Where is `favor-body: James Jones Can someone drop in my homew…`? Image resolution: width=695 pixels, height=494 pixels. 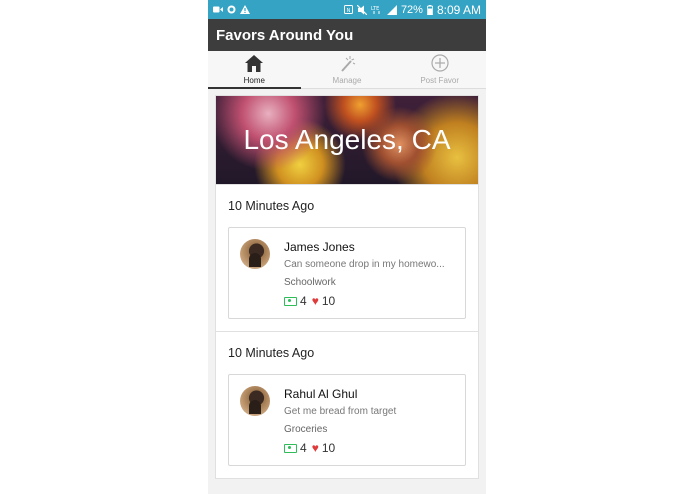 favor-body: James Jones Can someone drop in my homew… is located at coordinates (369, 273).